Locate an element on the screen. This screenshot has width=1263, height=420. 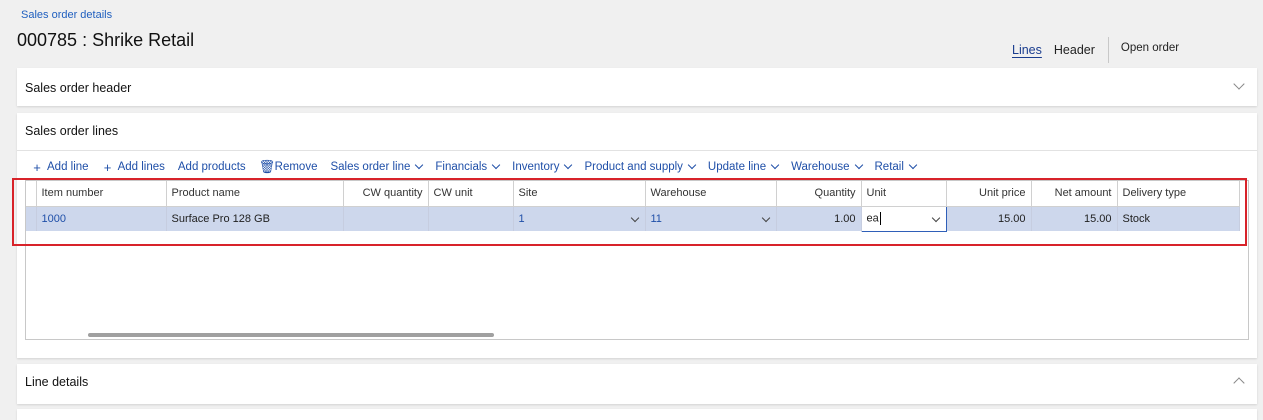
update-line-menu: Update line is located at coordinates (744, 166).